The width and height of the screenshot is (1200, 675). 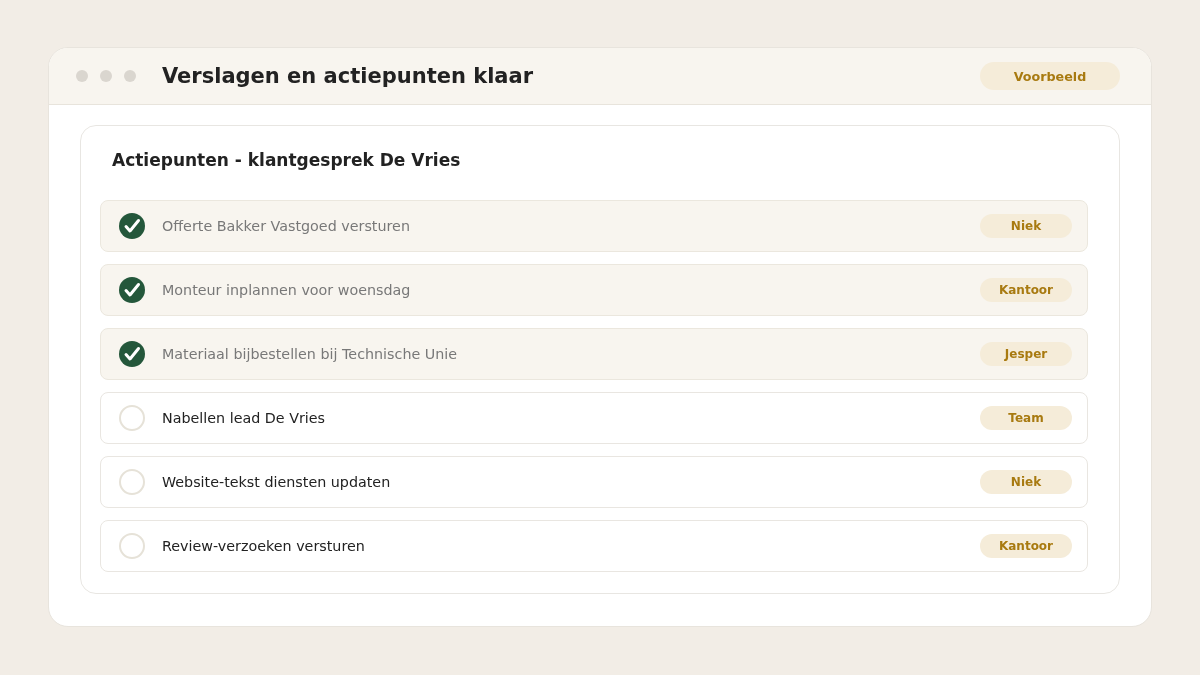 What do you see at coordinates (287, 160) in the screenshot?
I see `card-title: Actiepunten - klantgesprek De Vries` at bounding box center [287, 160].